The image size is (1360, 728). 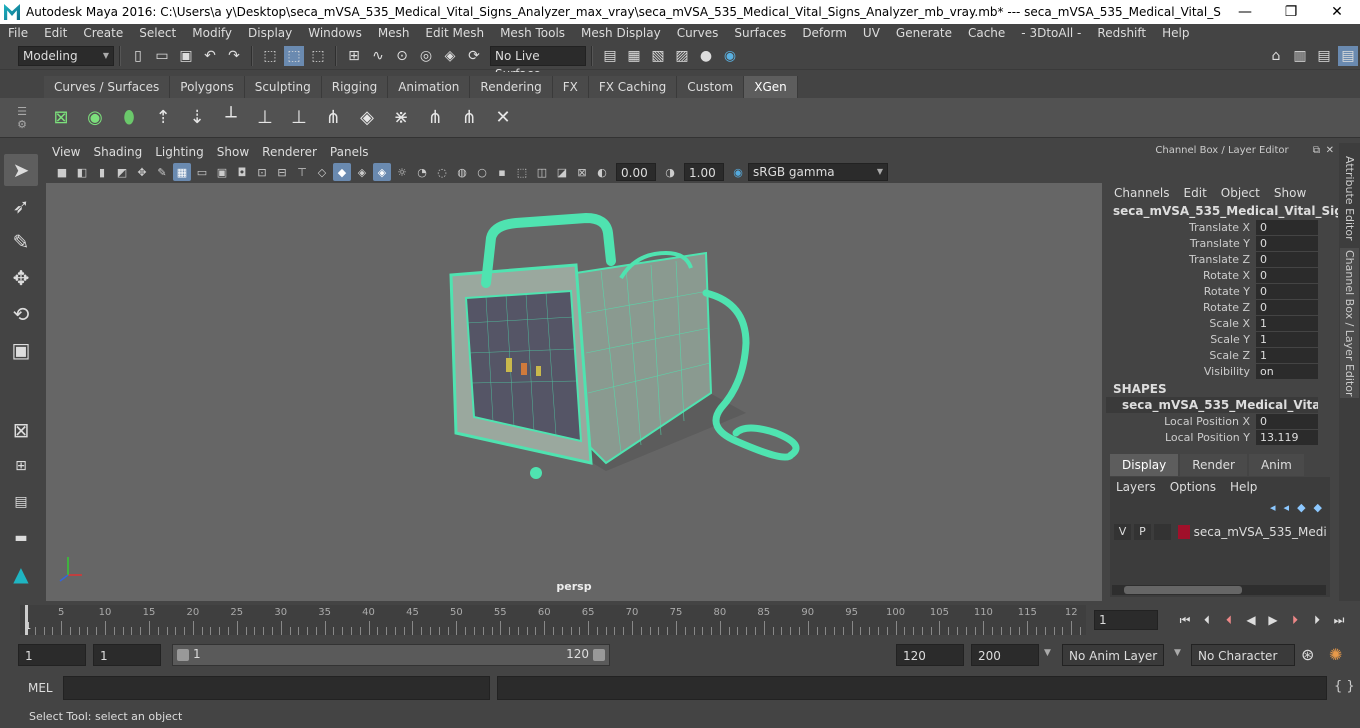 What do you see at coordinates (633, 87) in the screenshot?
I see `shelf-tab-fx-caching: FX Caching` at bounding box center [633, 87].